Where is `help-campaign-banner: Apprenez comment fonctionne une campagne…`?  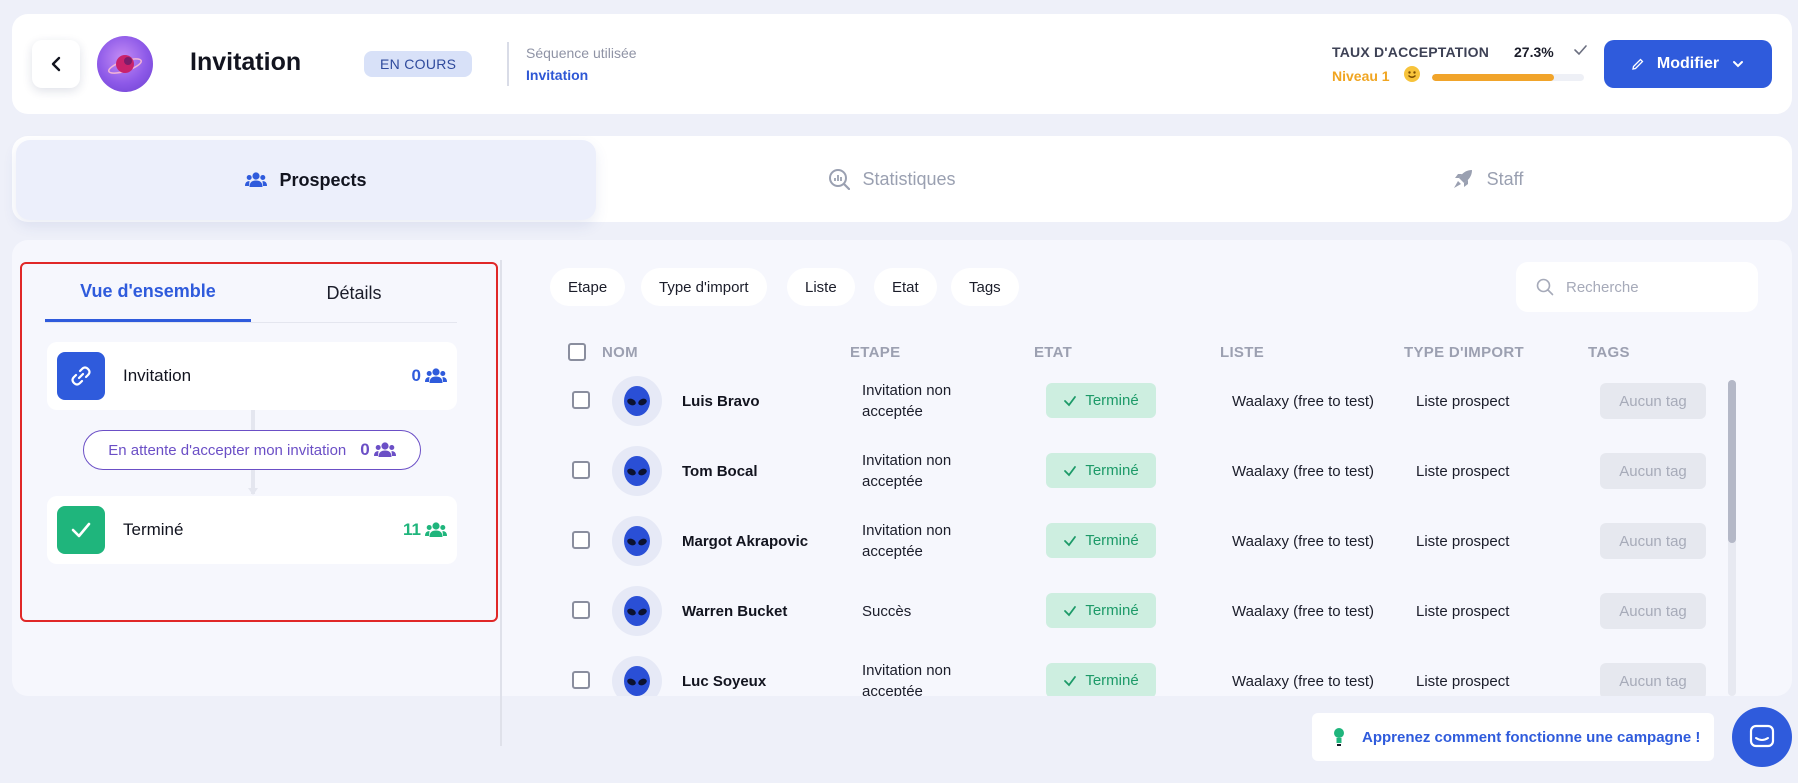
help-campaign-banner: Apprenez comment fonctionne une campagne… is located at coordinates (1513, 737).